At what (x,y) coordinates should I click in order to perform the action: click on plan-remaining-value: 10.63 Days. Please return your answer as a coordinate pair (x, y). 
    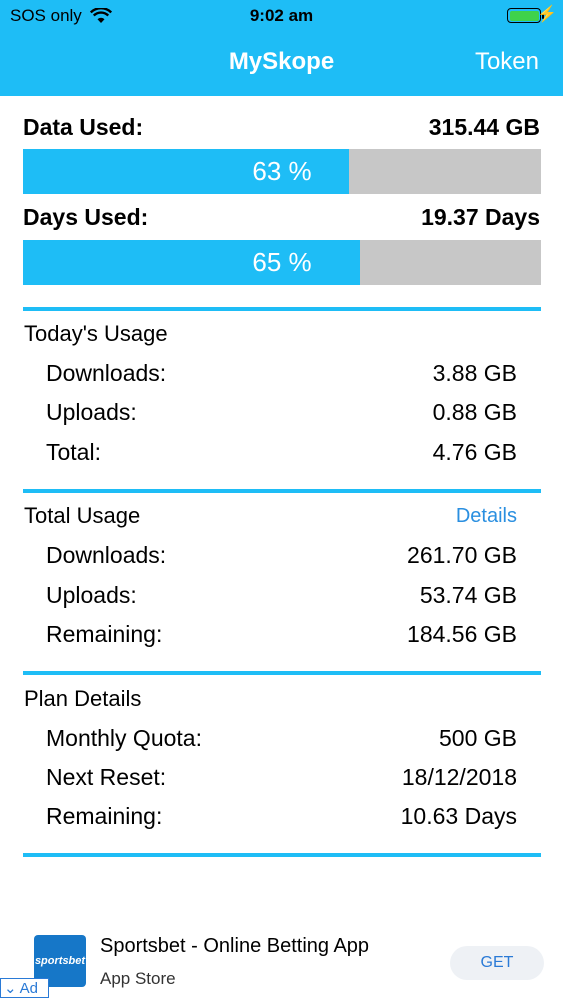
    Looking at the image, I should click on (458, 816).